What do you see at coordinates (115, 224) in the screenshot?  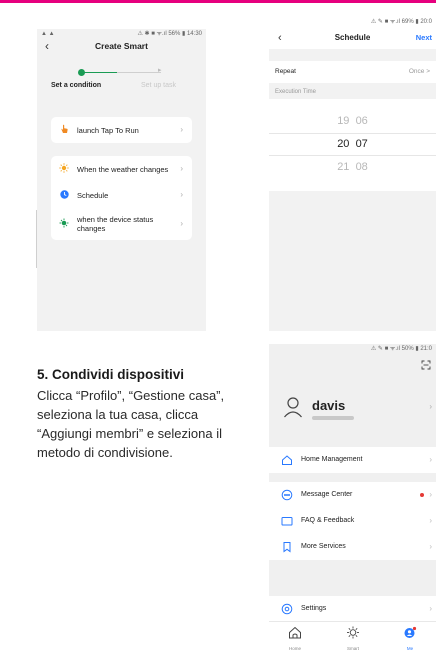 I see `item-label: when the device status changes` at bounding box center [115, 224].